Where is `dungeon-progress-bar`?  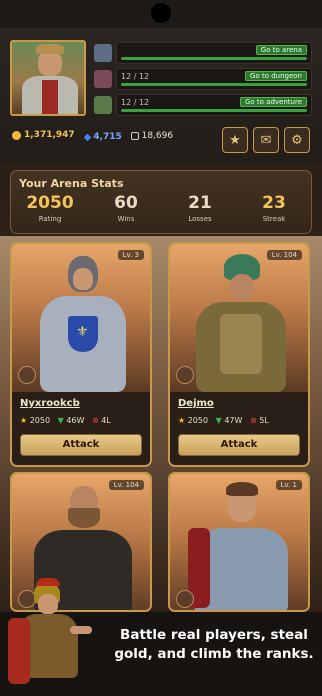
dungeon-progress-bar is located at coordinates (214, 84).